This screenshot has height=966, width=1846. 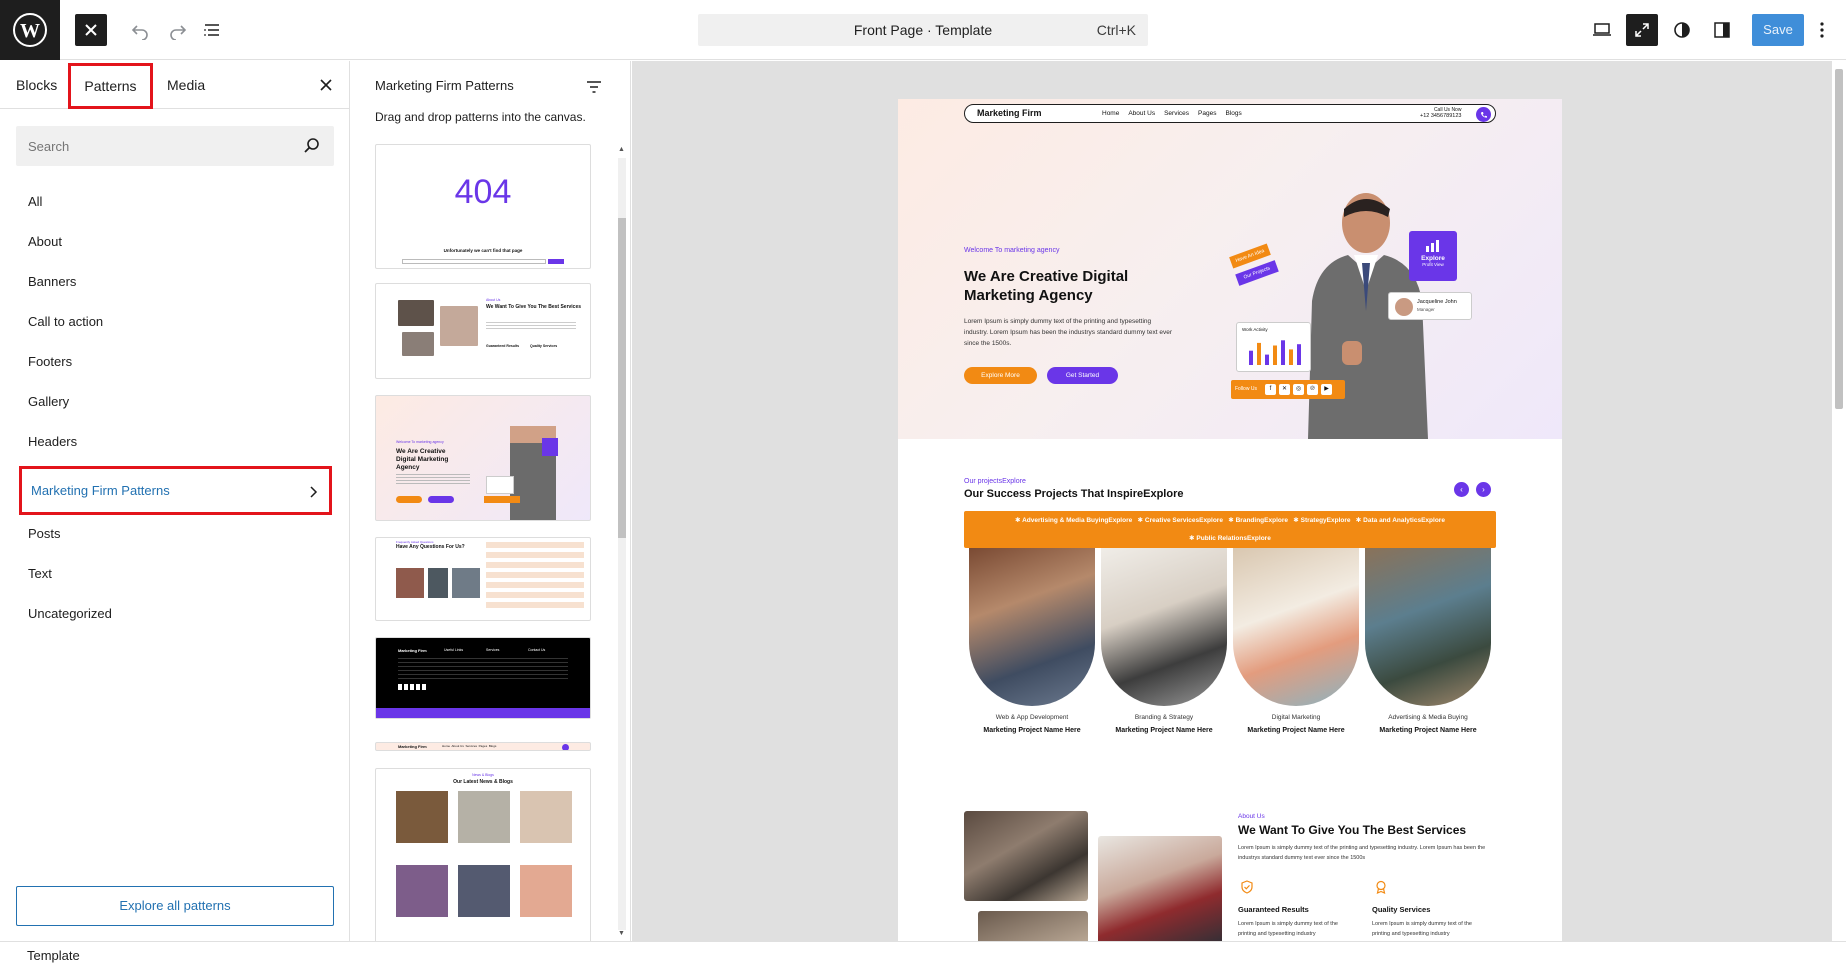 What do you see at coordinates (1483, 489) in the screenshot?
I see `next-arrow-button: ›` at bounding box center [1483, 489].